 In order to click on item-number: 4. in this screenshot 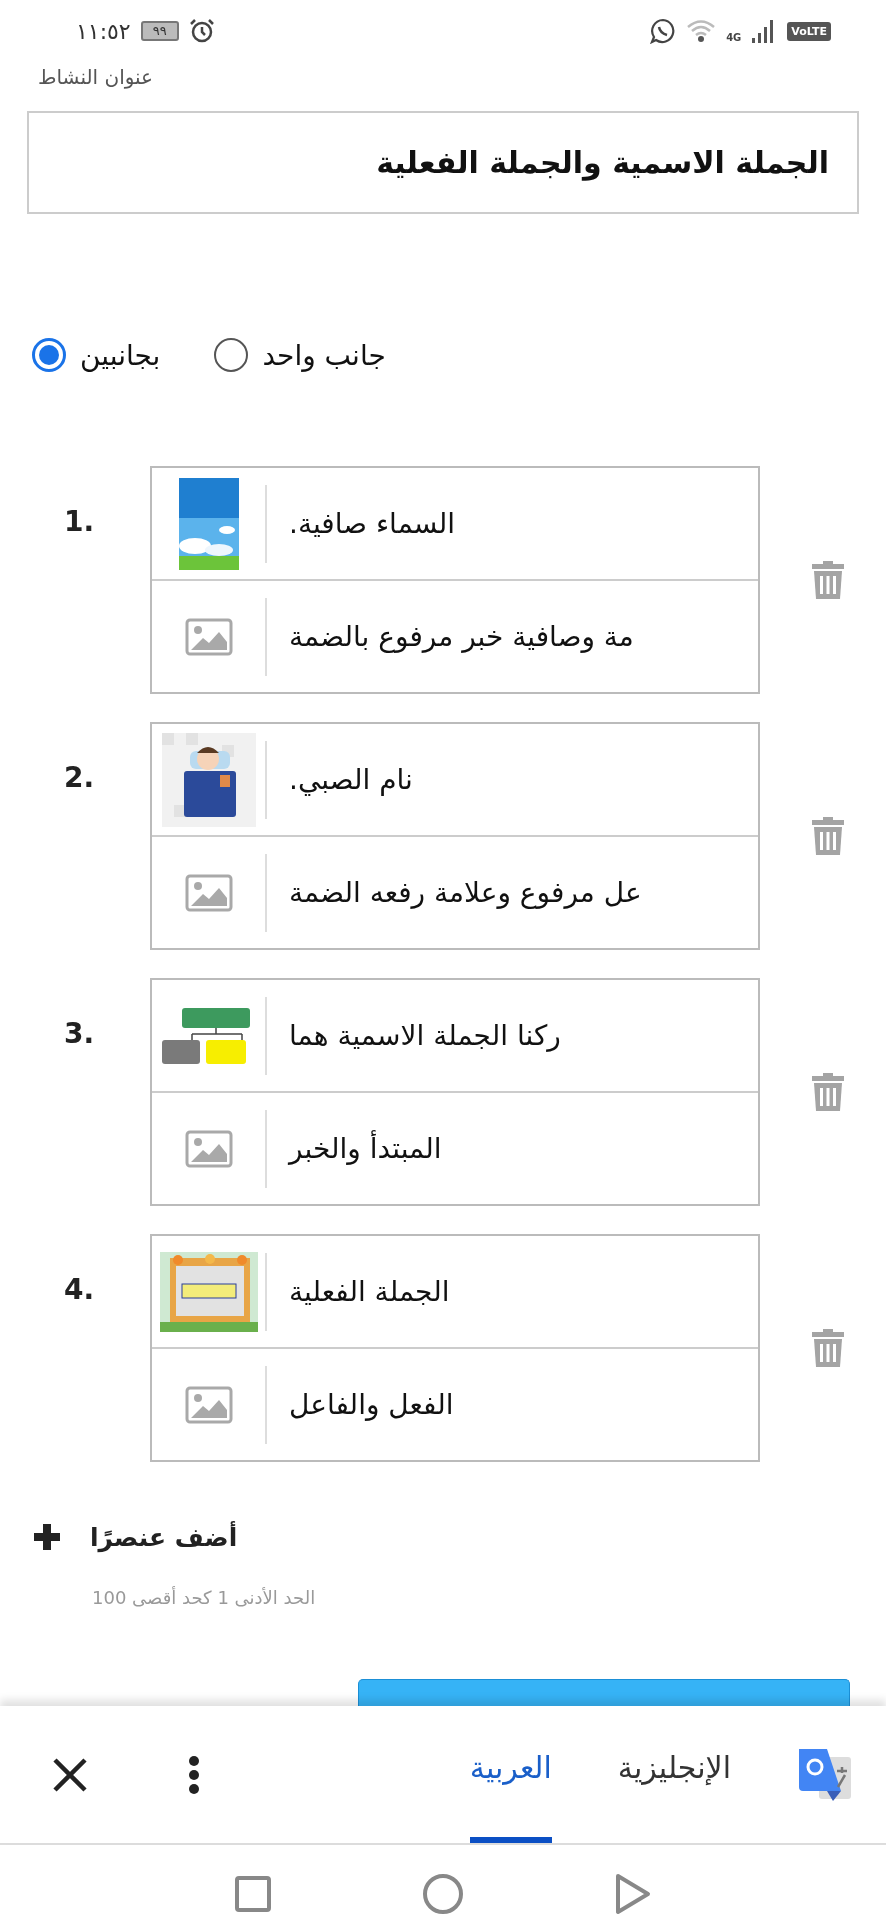, I will do `click(79, 1289)`.